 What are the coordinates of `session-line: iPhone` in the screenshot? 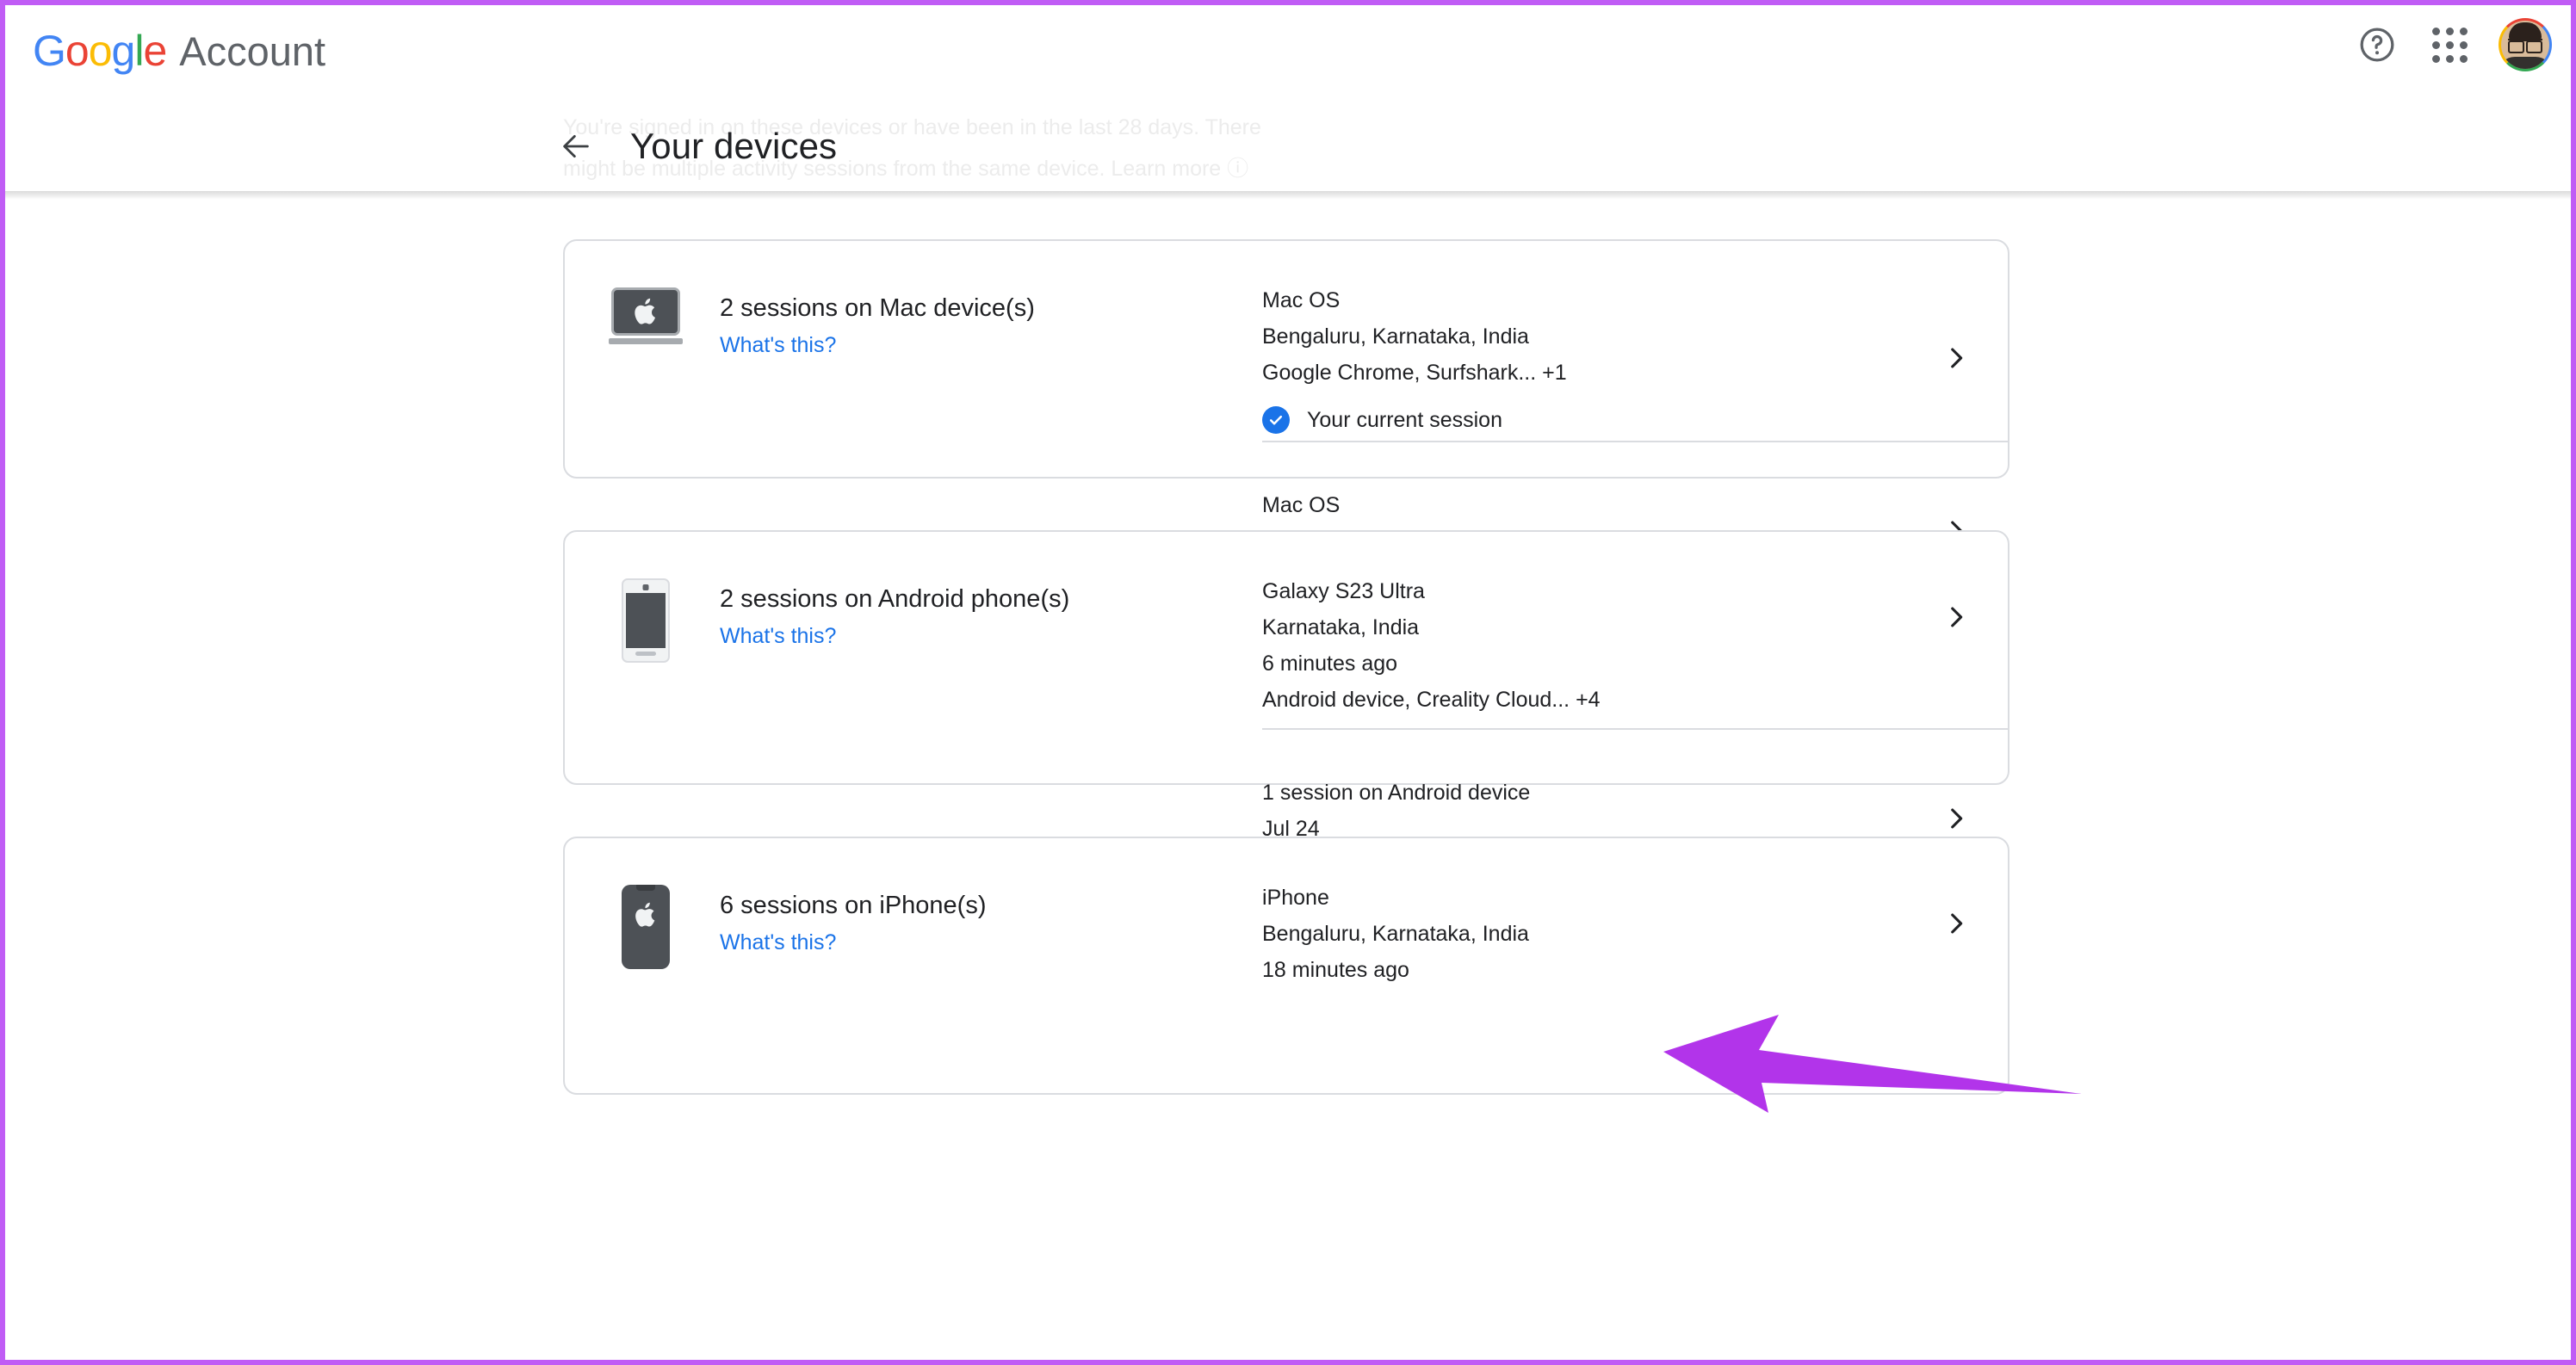 It's located at (1296, 898).